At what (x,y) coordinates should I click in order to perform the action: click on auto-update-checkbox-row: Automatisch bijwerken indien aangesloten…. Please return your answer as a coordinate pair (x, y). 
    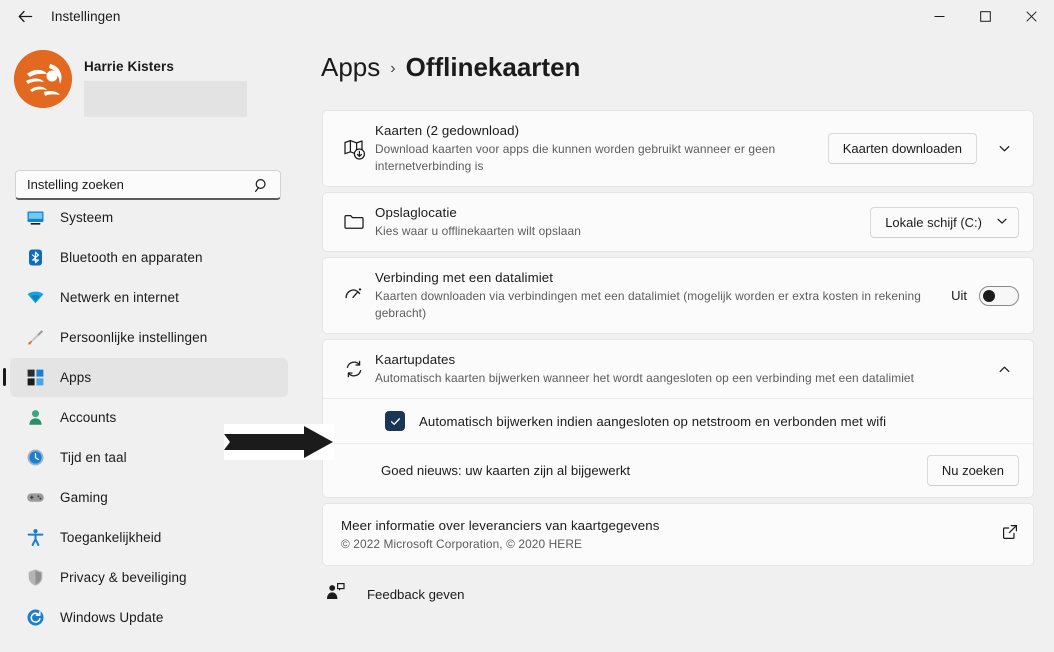
    Looking at the image, I should click on (678, 420).